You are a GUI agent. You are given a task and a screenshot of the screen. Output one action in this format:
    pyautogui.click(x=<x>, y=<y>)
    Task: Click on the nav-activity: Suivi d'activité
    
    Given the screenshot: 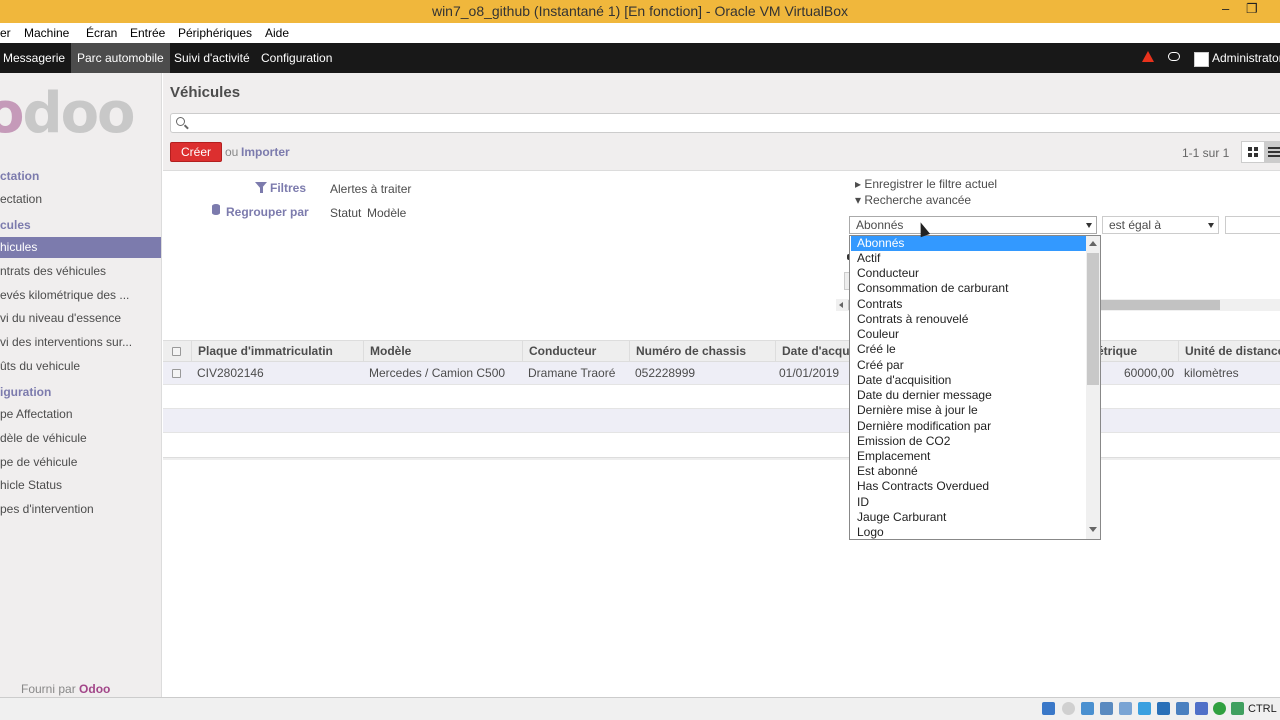 What is the action you would take?
    pyautogui.click(x=212, y=58)
    